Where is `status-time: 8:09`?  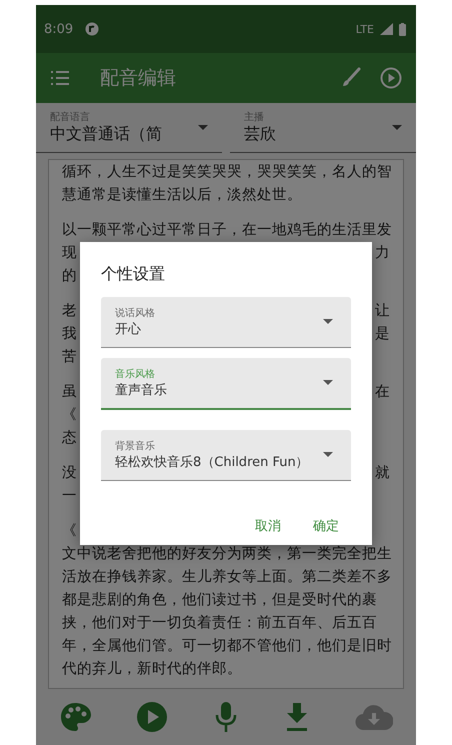 status-time: 8:09 is located at coordinates (59, 29).